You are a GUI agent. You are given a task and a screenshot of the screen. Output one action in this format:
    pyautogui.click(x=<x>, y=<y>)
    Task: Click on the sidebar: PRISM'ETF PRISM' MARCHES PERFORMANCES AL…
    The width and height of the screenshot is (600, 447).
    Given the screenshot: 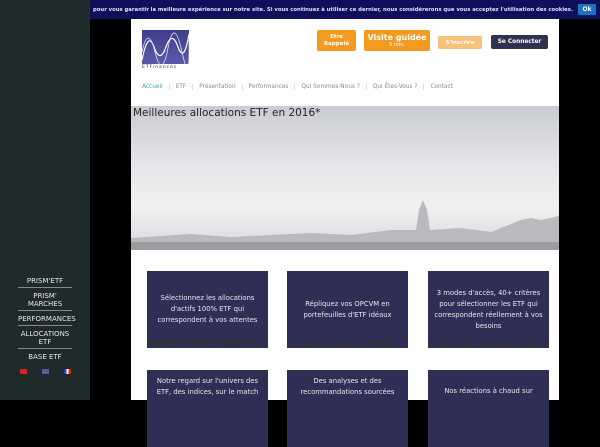 What is the action you would take?
    pyautogui.click(x=45, y=200)
    